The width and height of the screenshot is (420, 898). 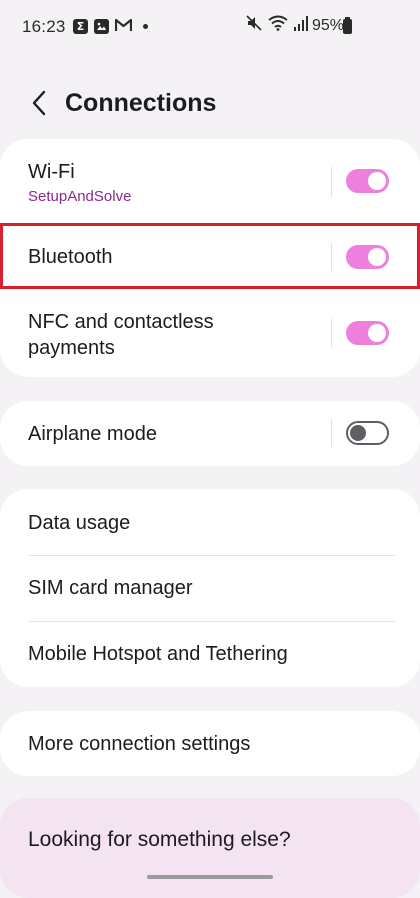 I want to click on wifi-label: Wi-Fi, so click(x=51, y=172).